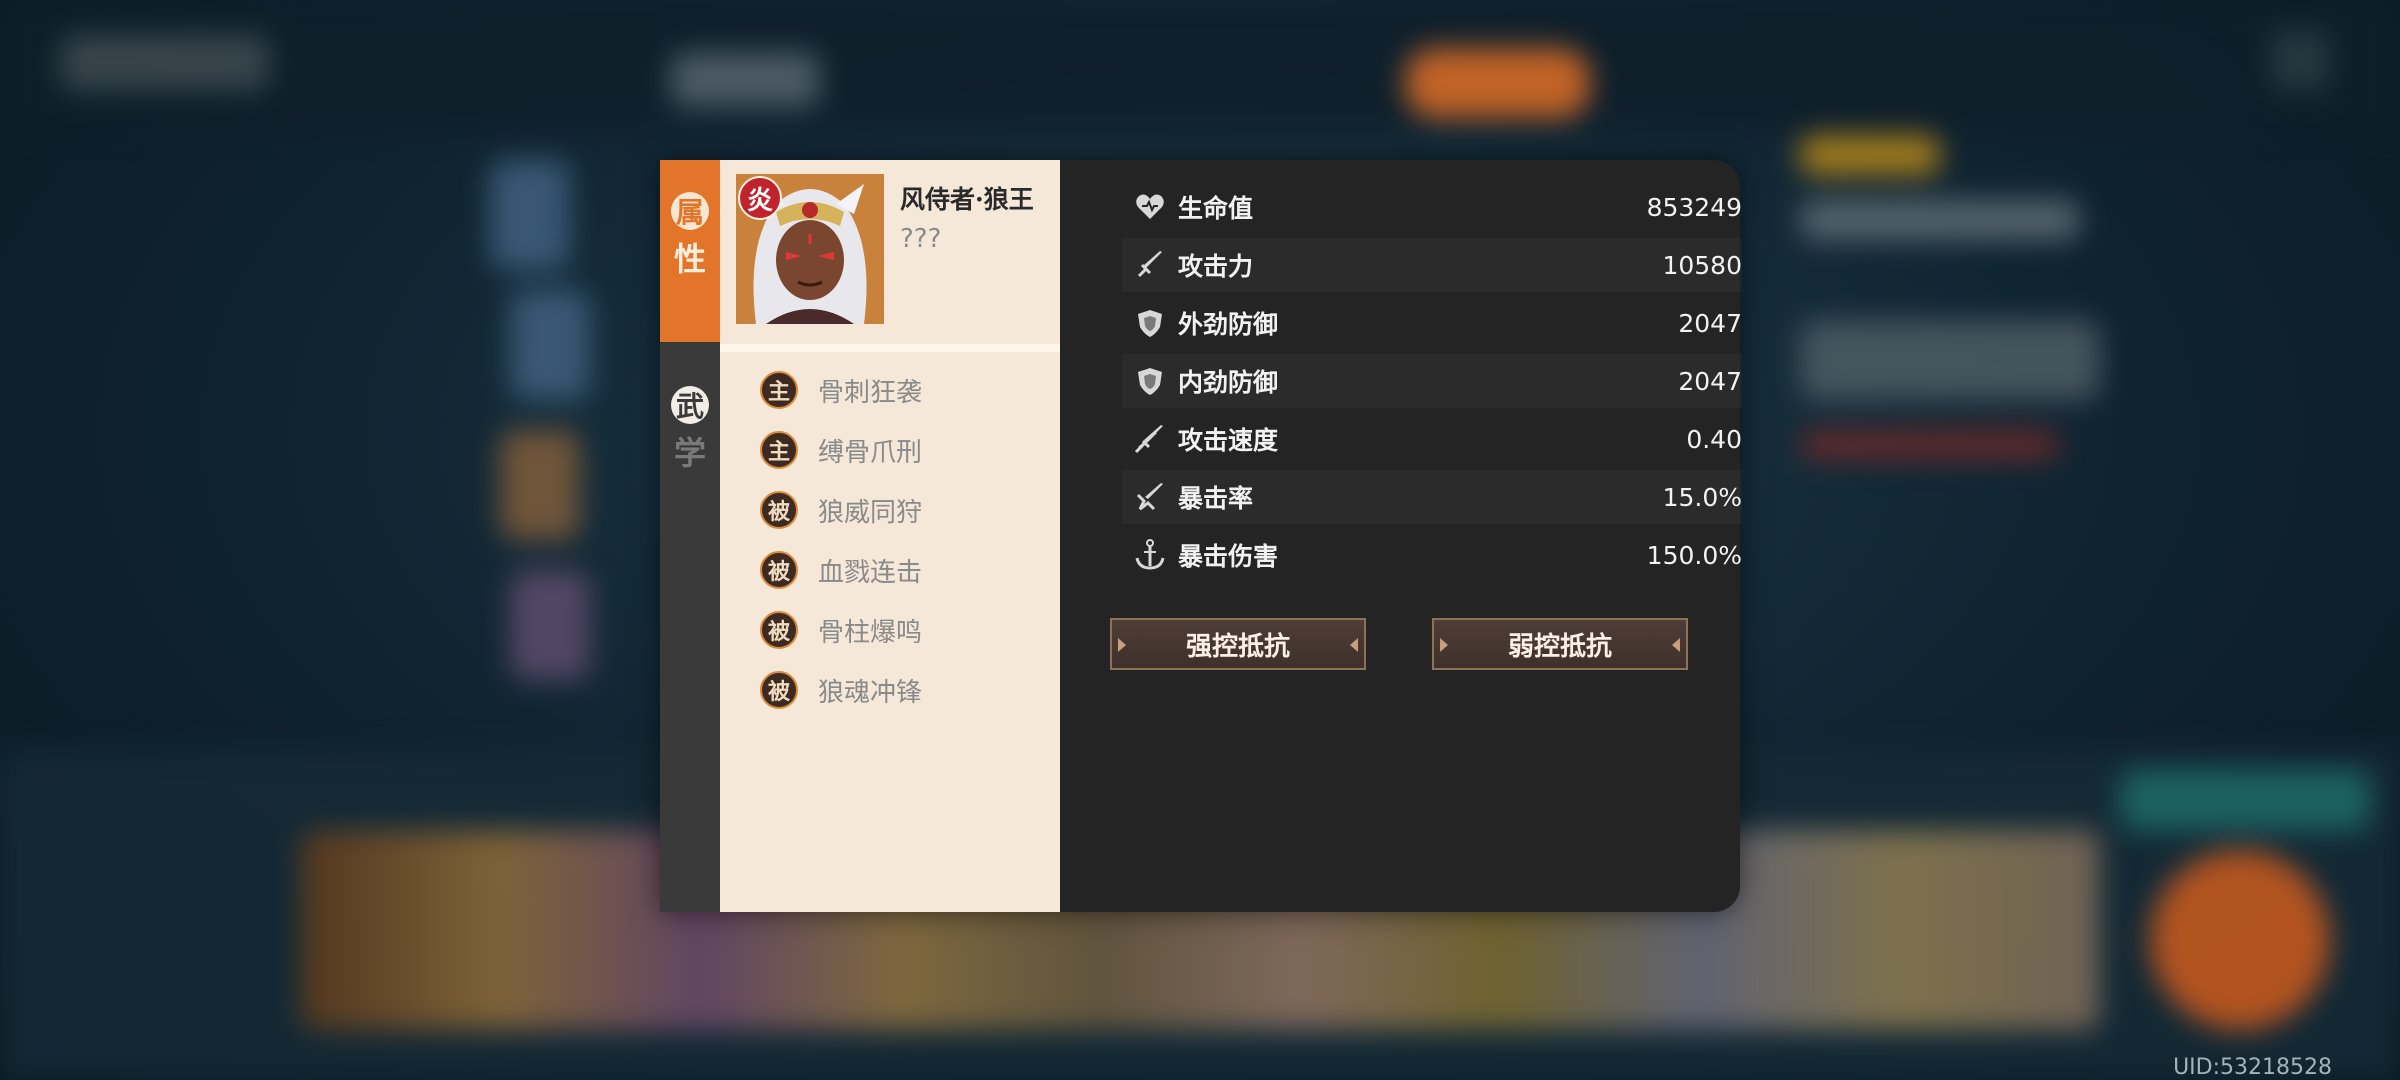  What do you see at coordinates (1150, 439) in the screenshot?
I see `double-sword-icon` at bounding box center [1150, 439].